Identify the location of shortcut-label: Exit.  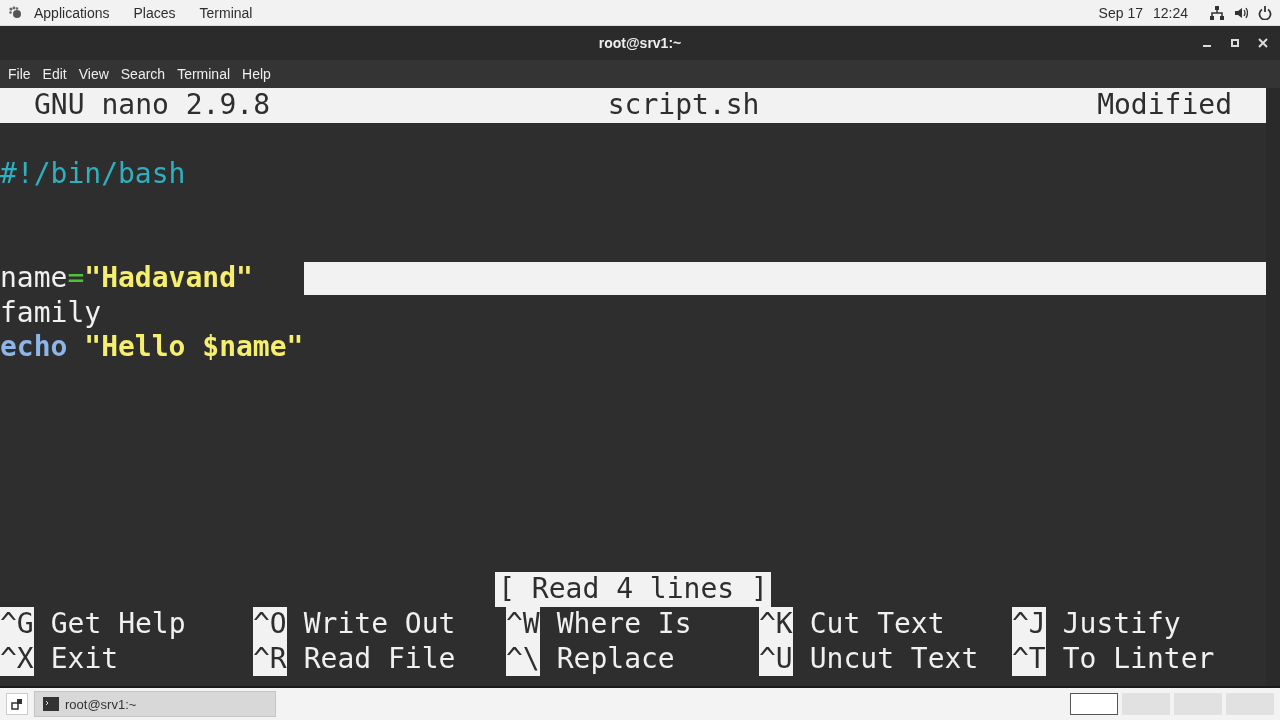
(84, 659).